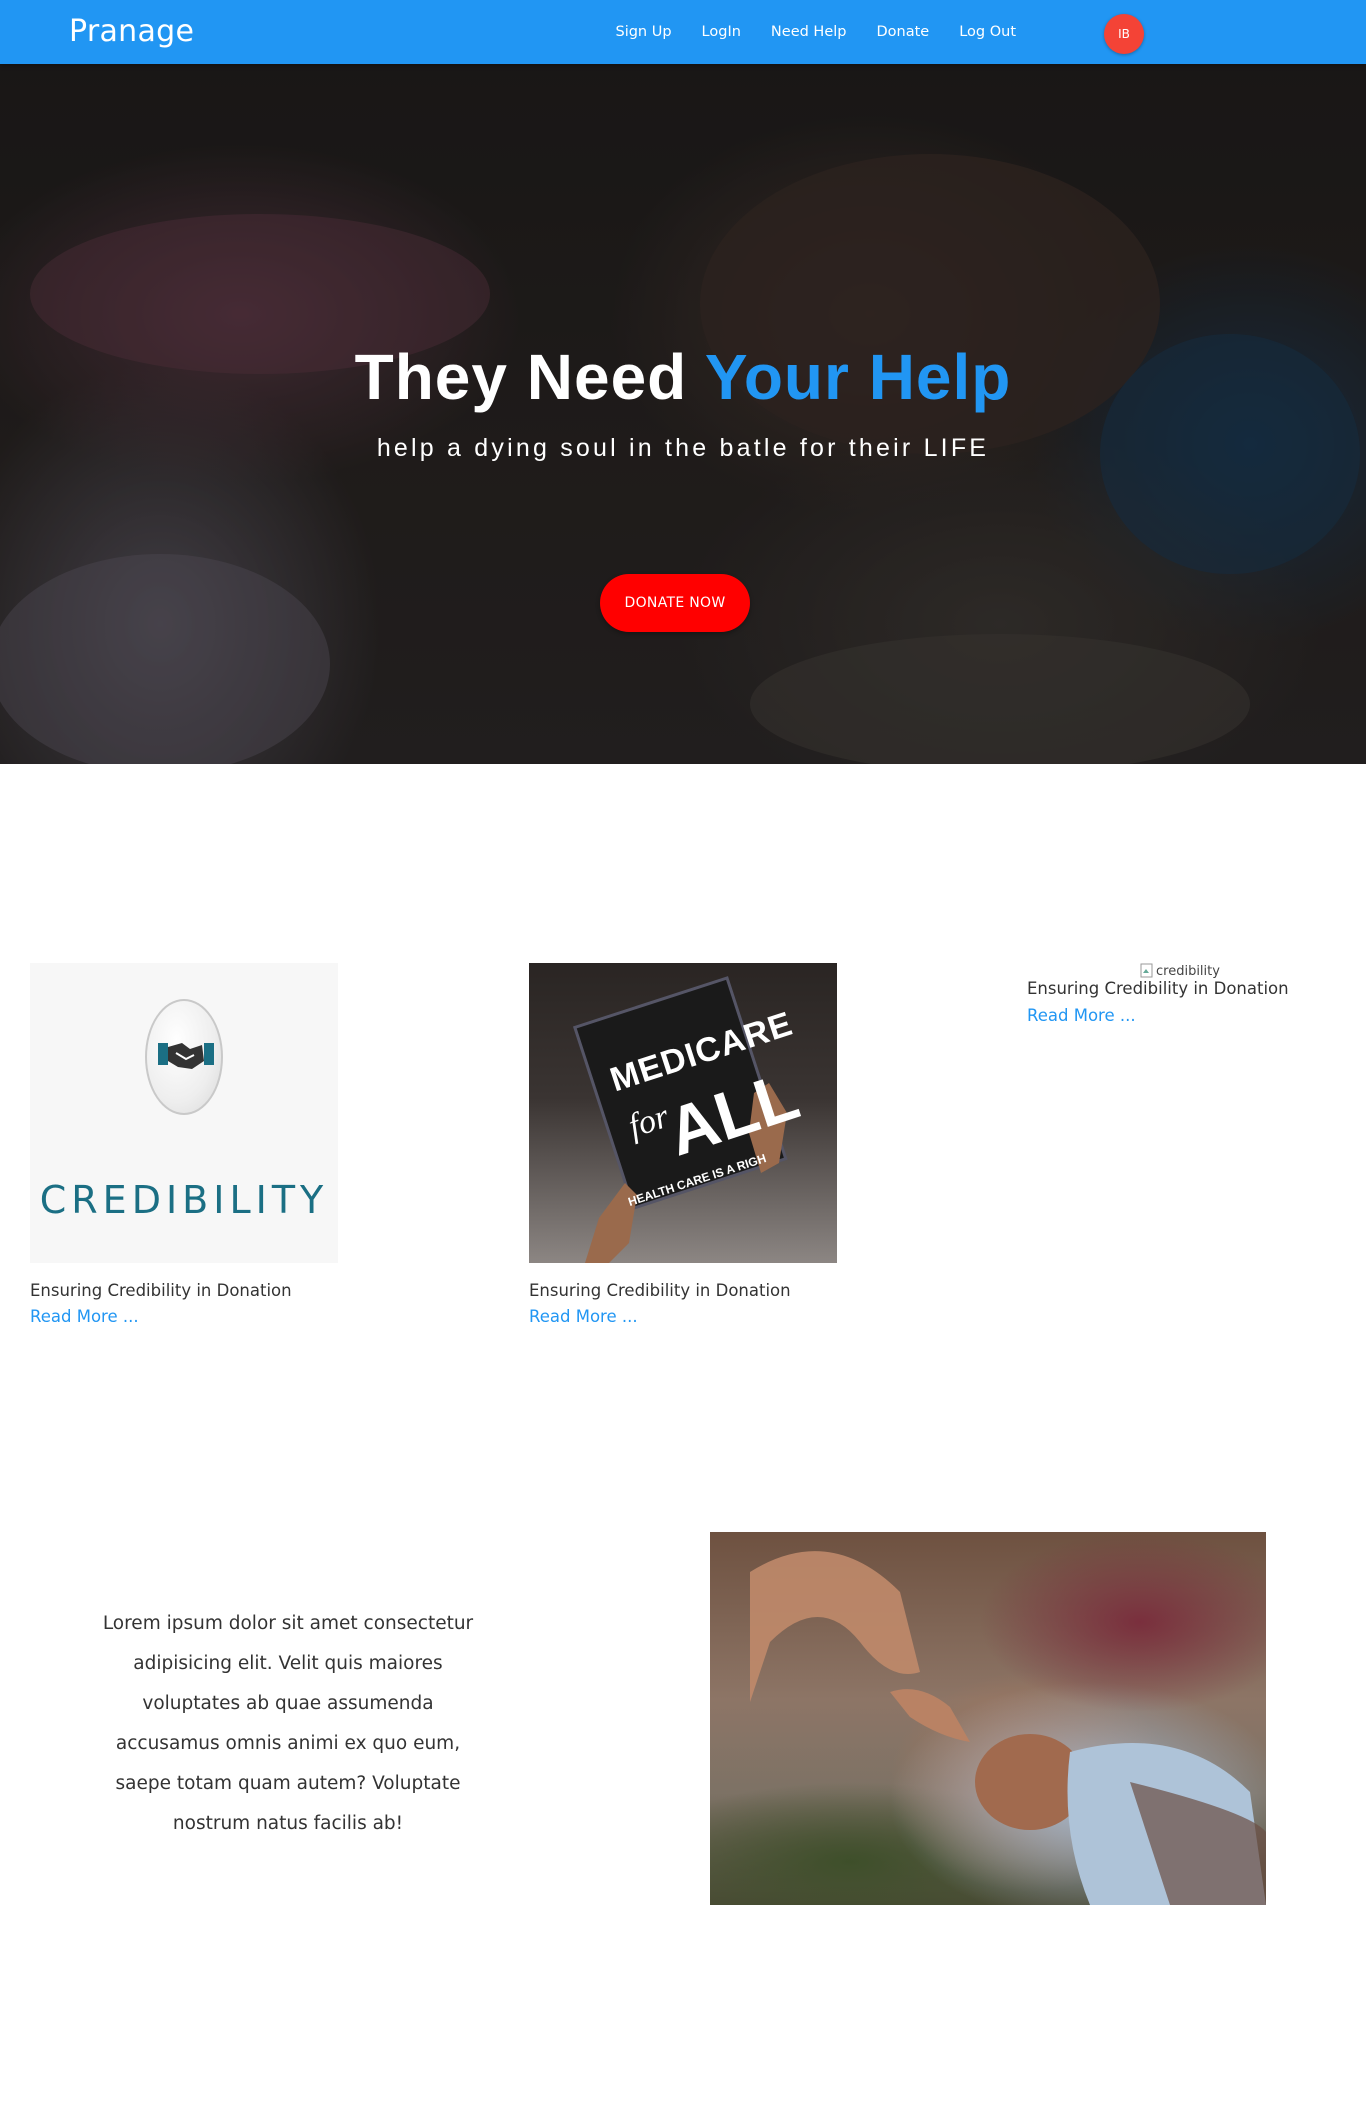  I want to click on medicare-image: MEDICARE for ALL HEALTH CARE IS A RIGH, so click(683, 1113).